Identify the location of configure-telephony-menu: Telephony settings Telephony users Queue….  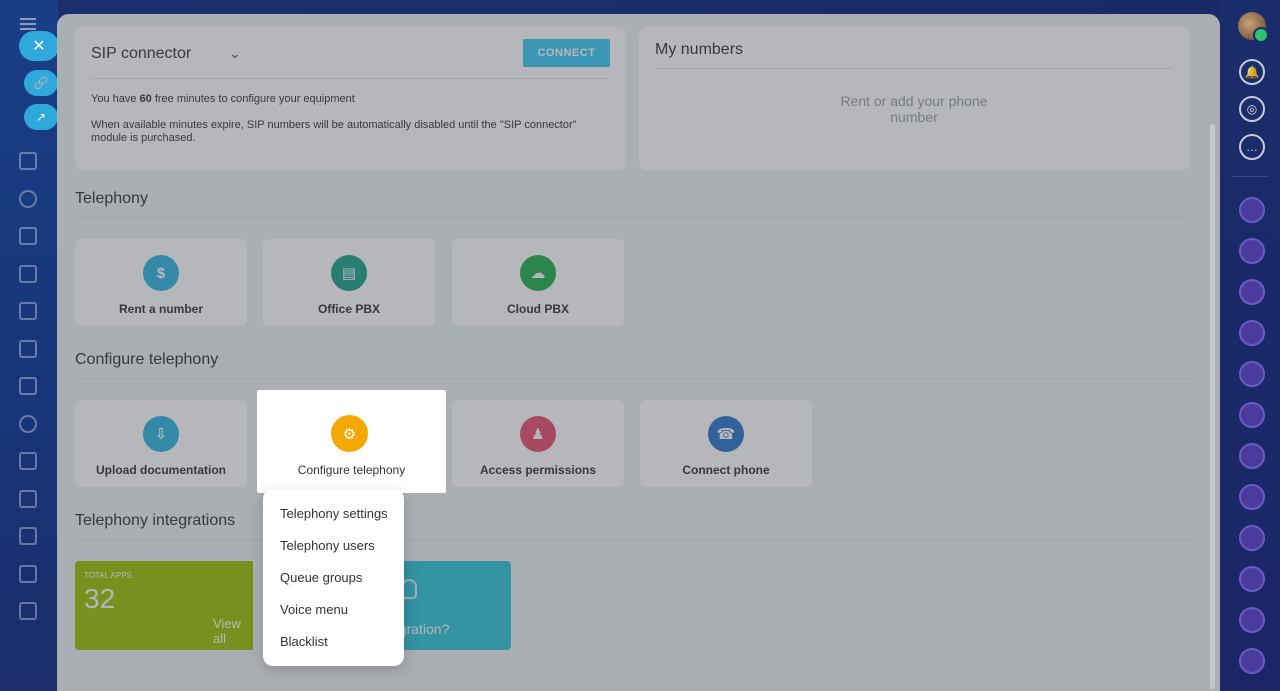
(333, 577).